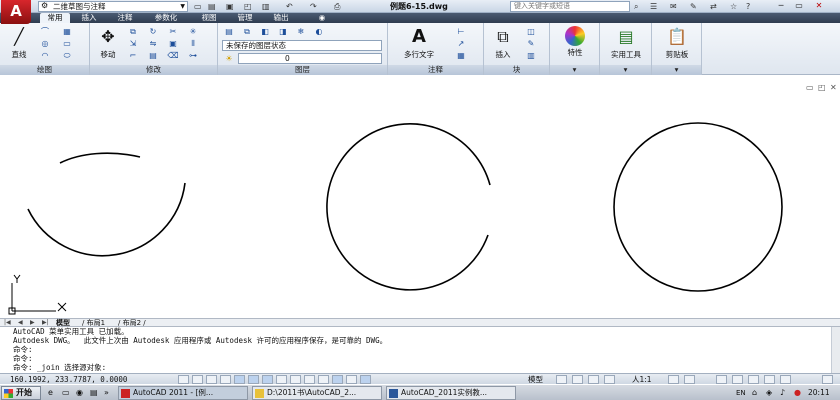 The width and height of the screenshot is (840, 400). What do you see at coordinates (785, 379) in the screenshot?
I see `status-menu-icon` at bounding box center [785, 379].